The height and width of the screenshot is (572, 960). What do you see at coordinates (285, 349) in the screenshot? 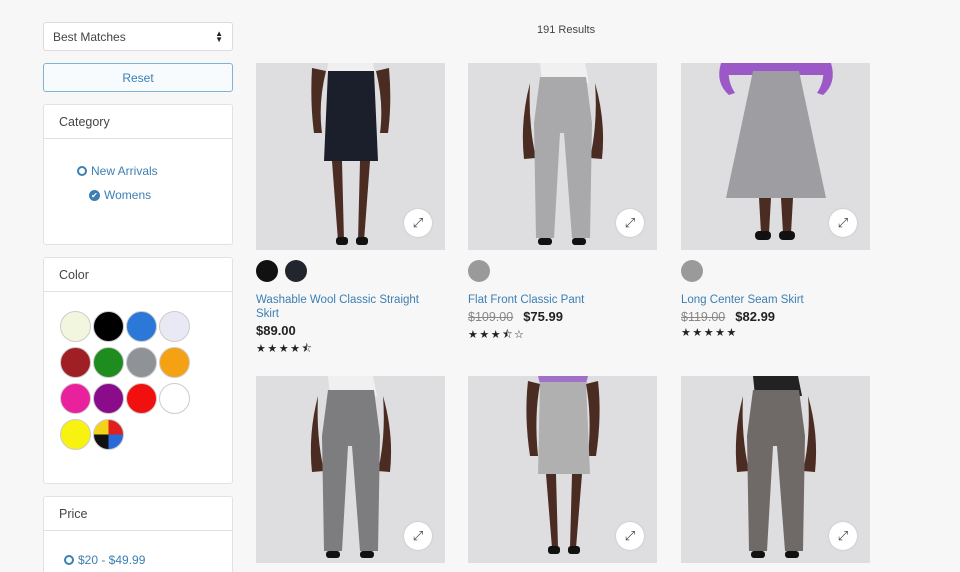
I see `product-rating-stars: ★★★★⯪` at bounding box center [285, 349].